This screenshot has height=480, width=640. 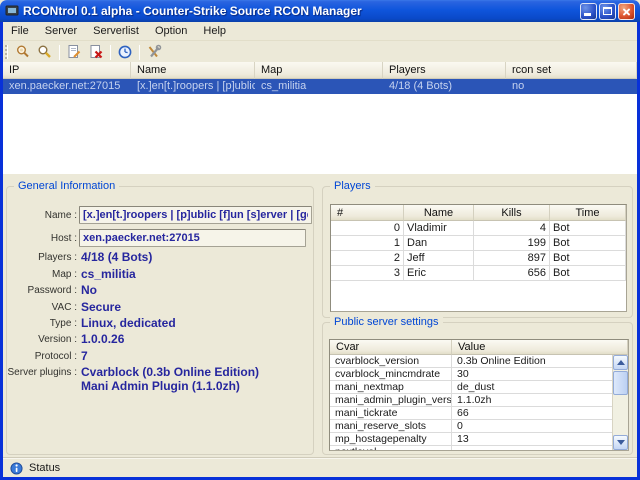 What do you see at coordinates (128, 323) in the screenshot?
I see `type-value: Linux, dedicated` at bounding box center [128, 323].